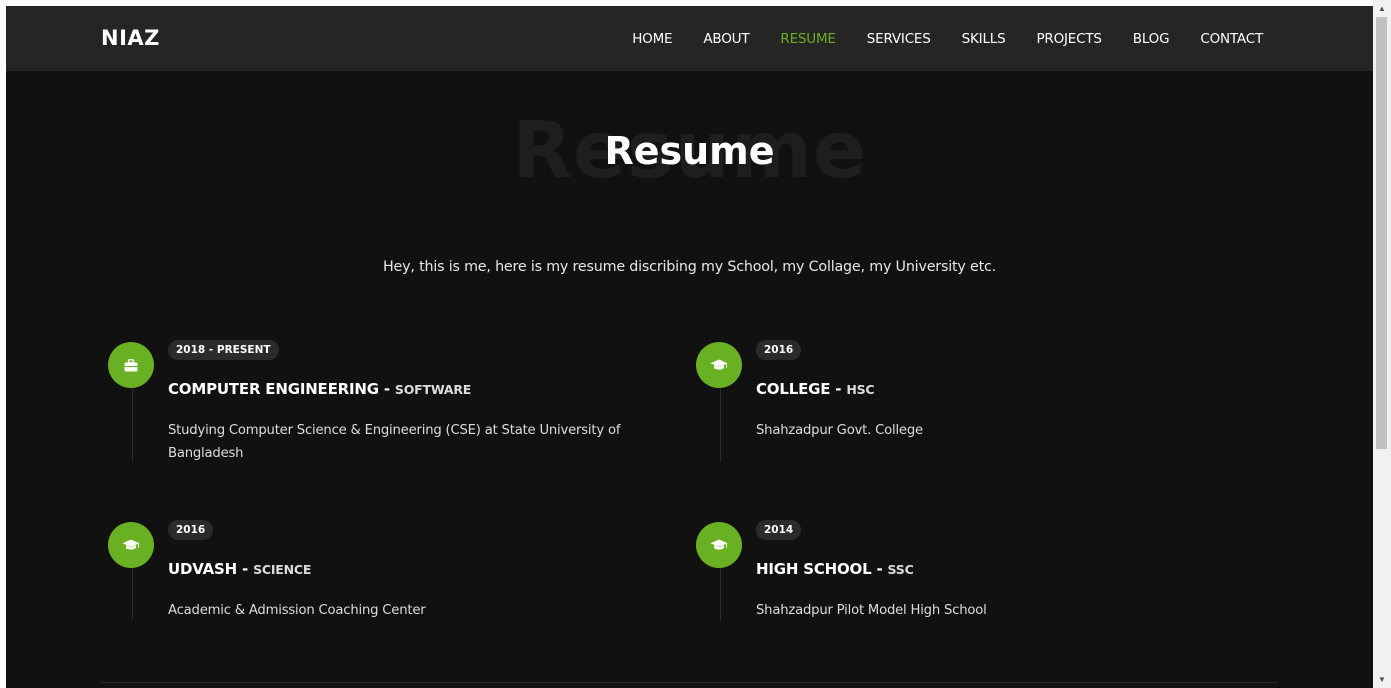  What do you see at coordinates (1069, 39) in the screenshot?
I see `nav-link-projects: PROJECTS` at bounding box center [1069, 39].